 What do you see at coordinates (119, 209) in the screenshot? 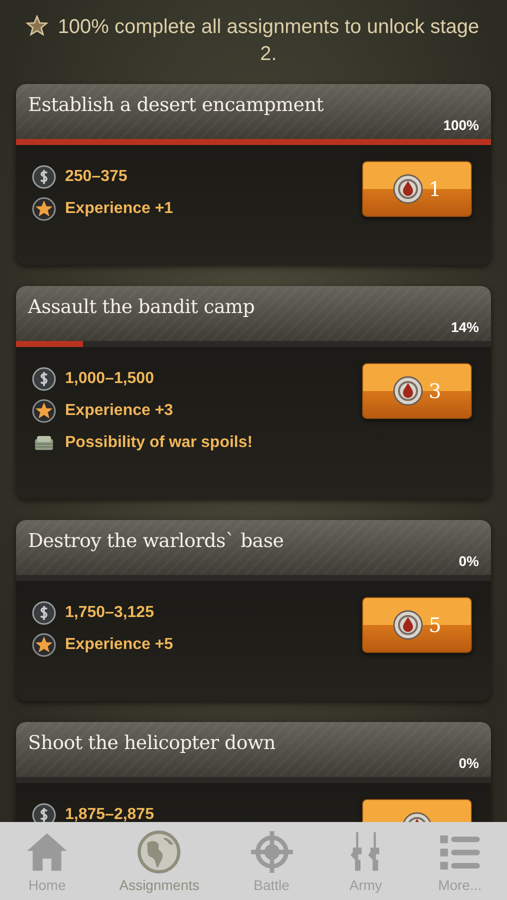
I see `reward-text: Experience +1` at bounding box center [119, 209].